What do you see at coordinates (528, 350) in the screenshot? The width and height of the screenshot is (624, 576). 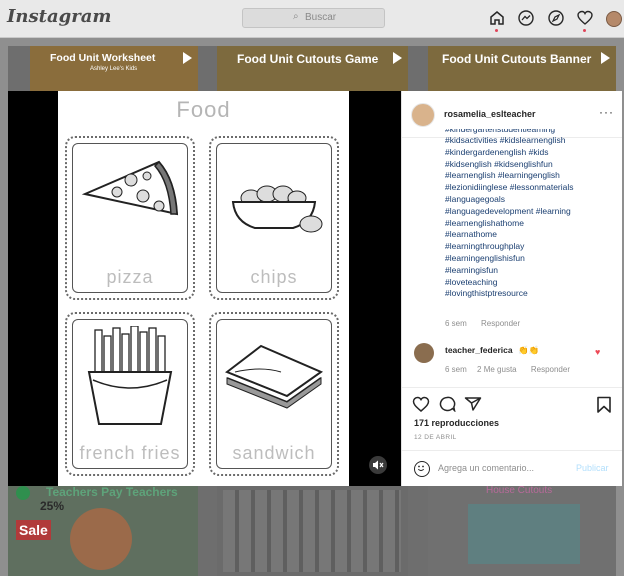 I see `comment-text: 👏👏` at bounding box center [528, 350].